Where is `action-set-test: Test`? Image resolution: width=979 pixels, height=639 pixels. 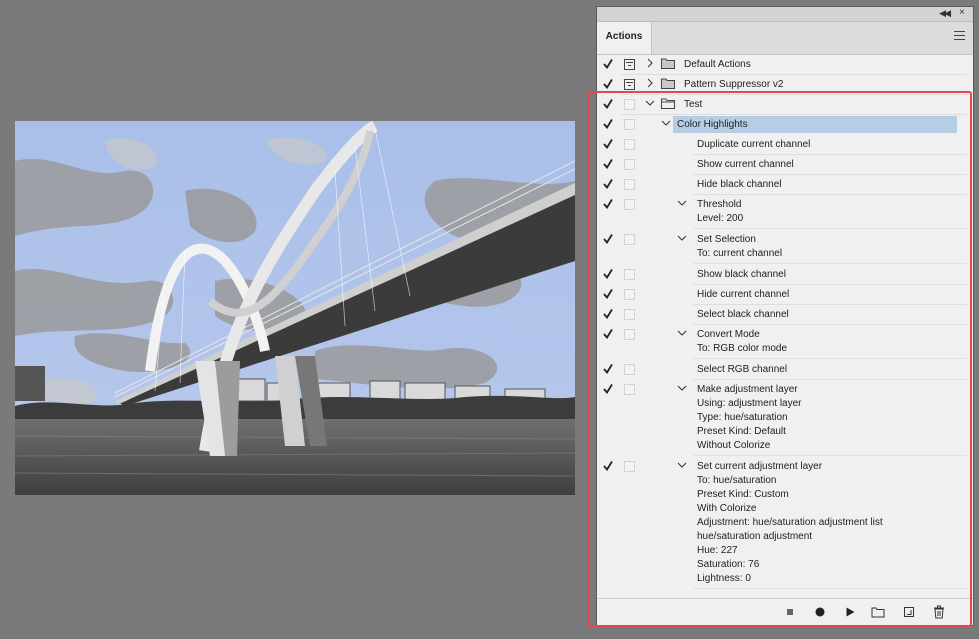 action-set-test: Test is located at coordinates (785, 105).